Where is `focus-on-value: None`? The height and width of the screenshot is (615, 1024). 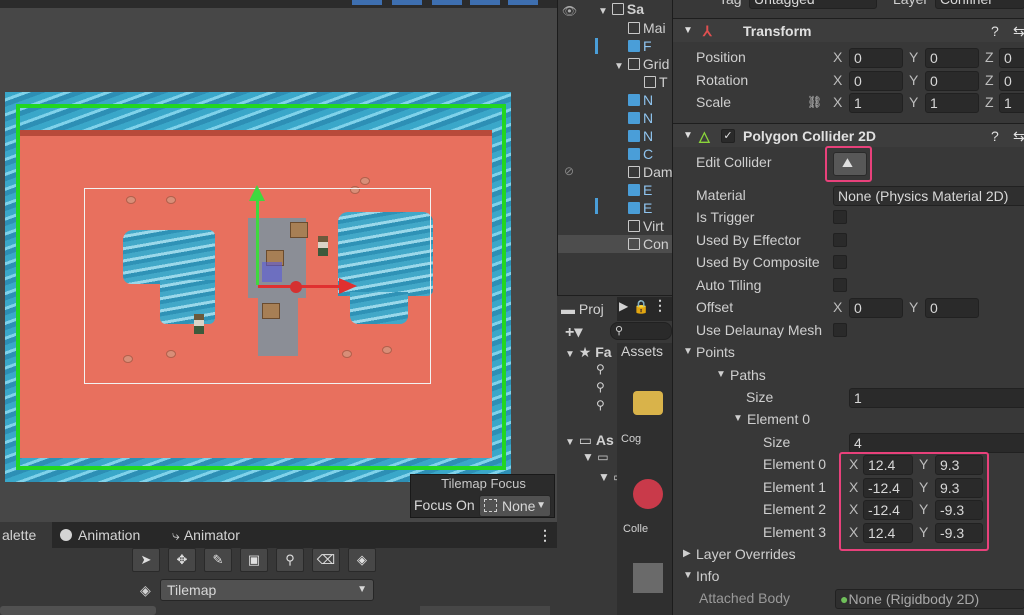 focus-on-value: None is located at coordinates (519, 506).